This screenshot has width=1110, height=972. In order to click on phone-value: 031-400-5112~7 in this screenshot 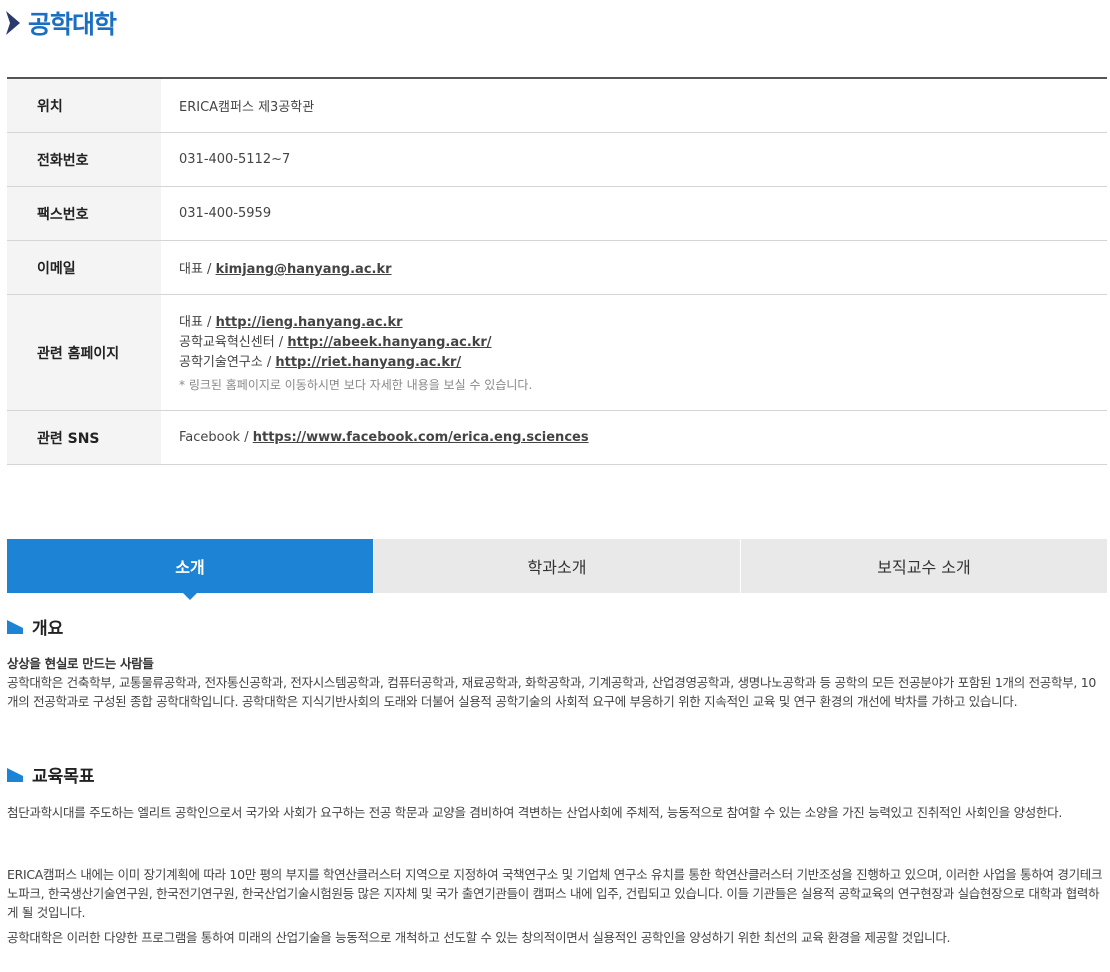, I will do `click(634, 159)`.